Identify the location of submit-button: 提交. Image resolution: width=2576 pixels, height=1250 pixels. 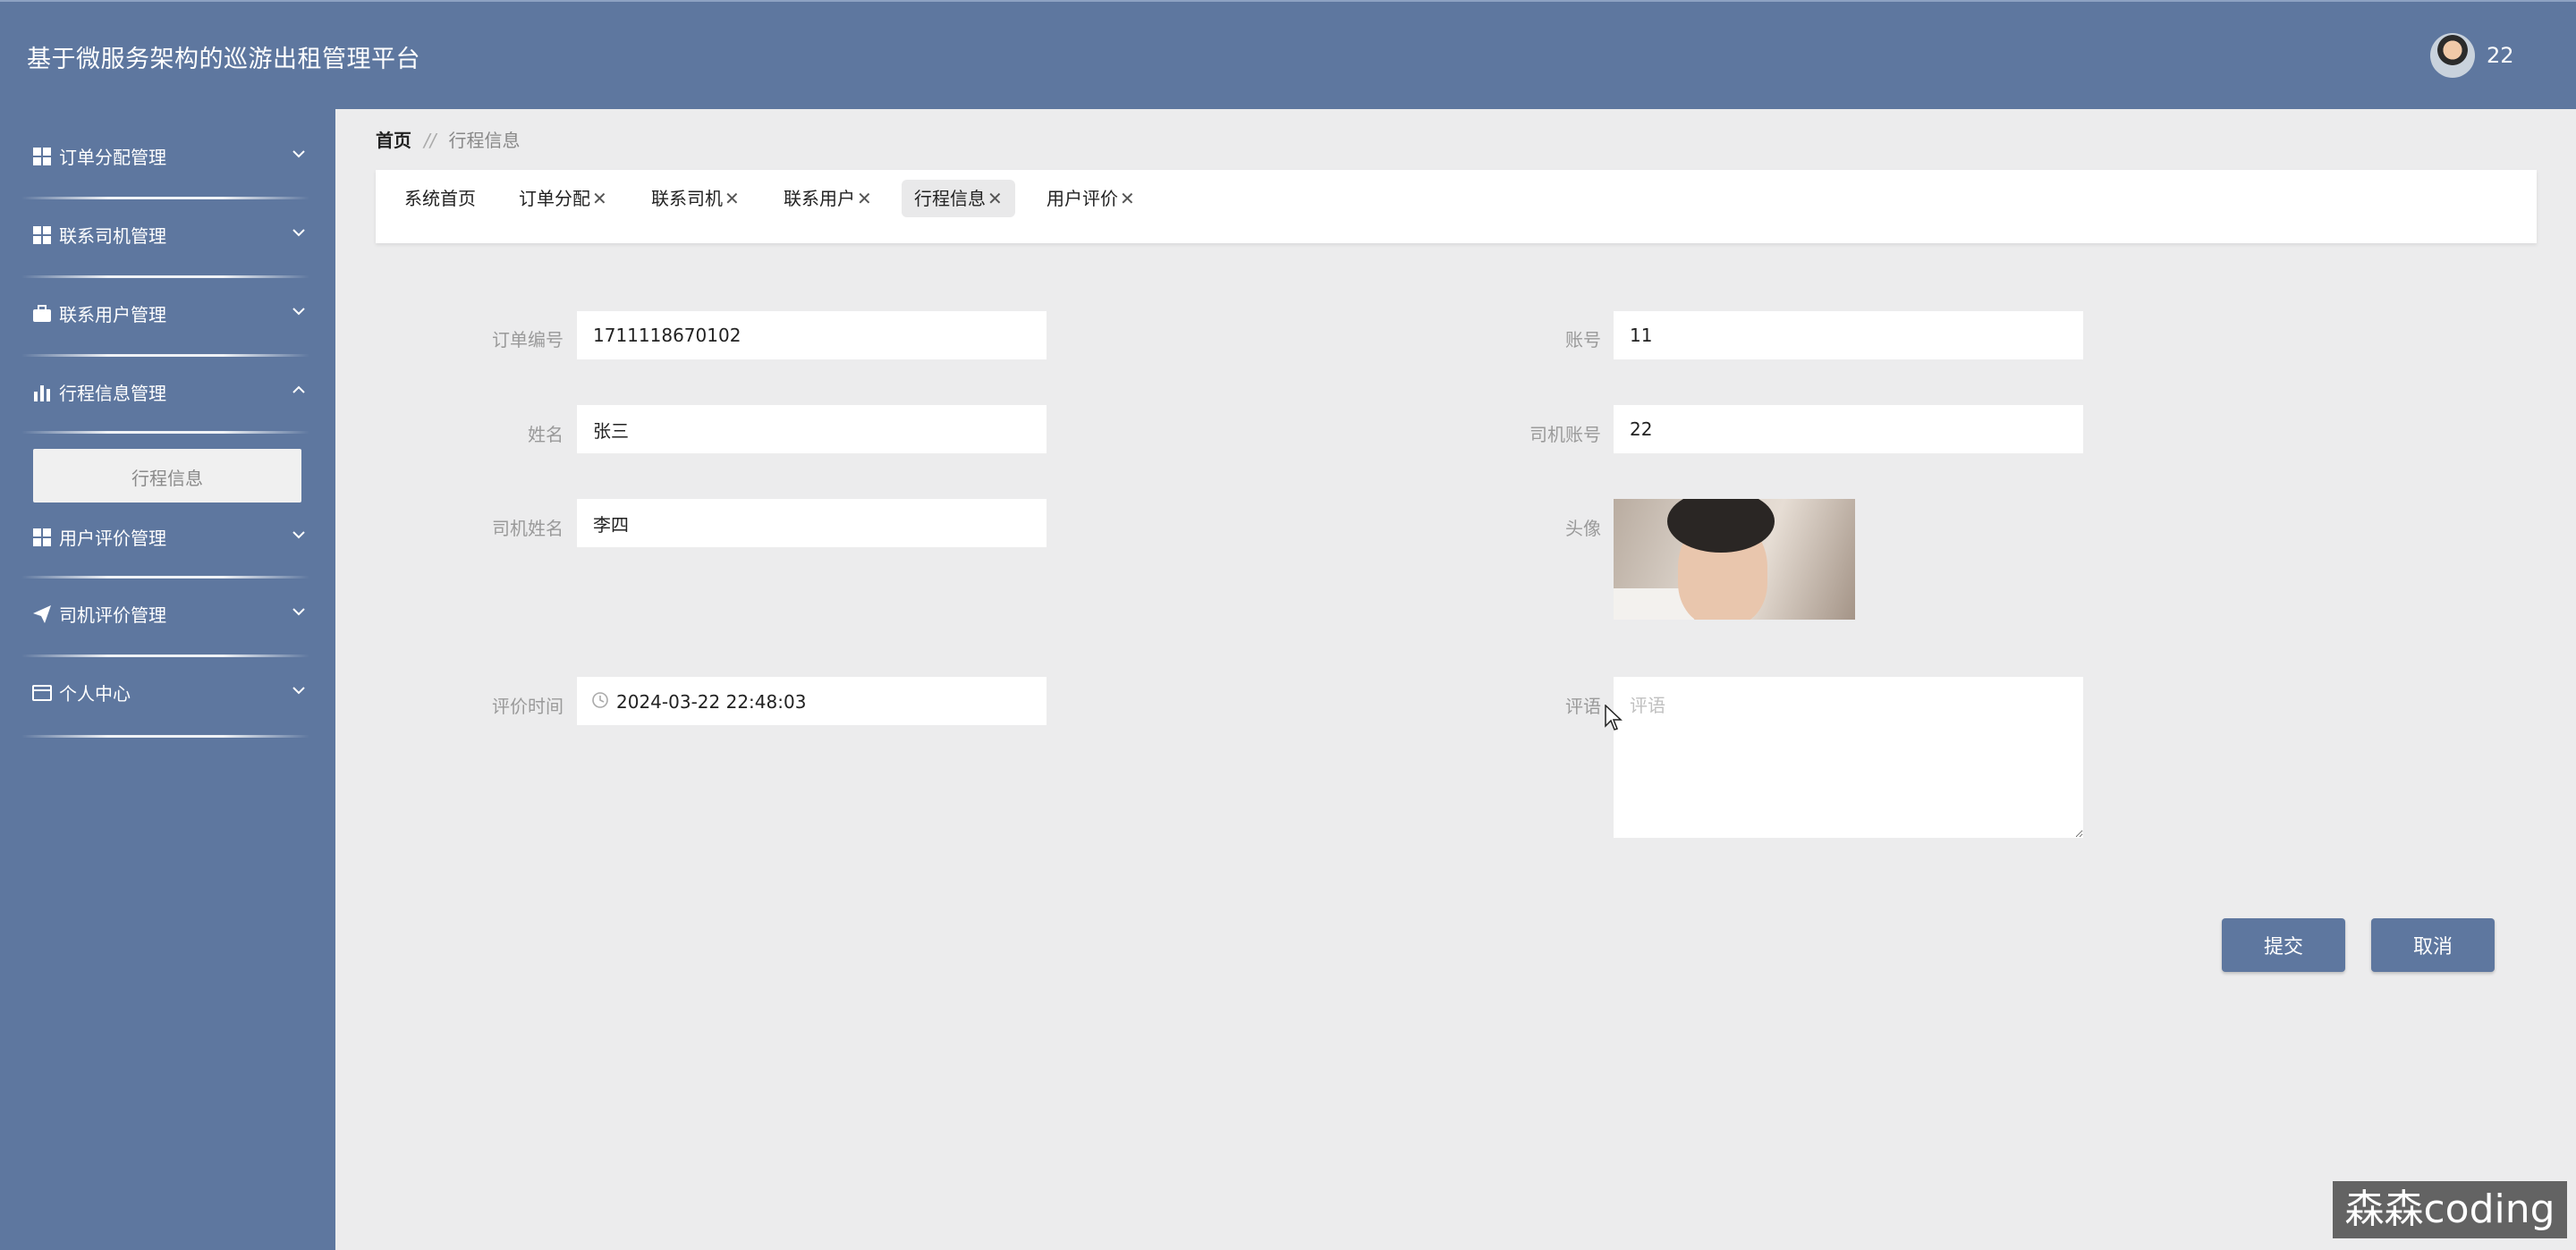
(2283, 945).